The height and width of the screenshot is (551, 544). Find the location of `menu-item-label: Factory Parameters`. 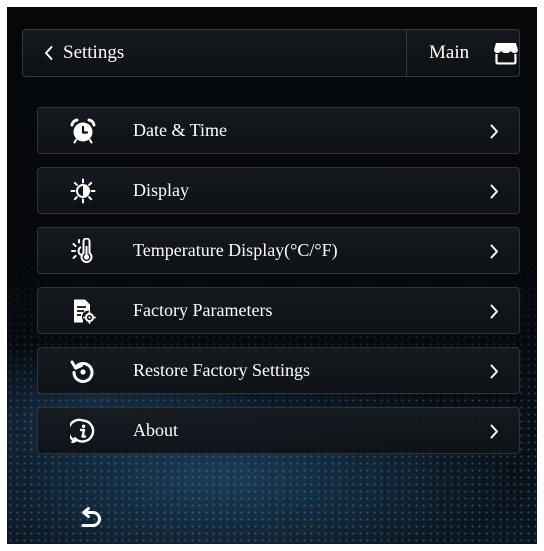

menu-item-label: Factory Parameters is located at coordinates (203, 310).